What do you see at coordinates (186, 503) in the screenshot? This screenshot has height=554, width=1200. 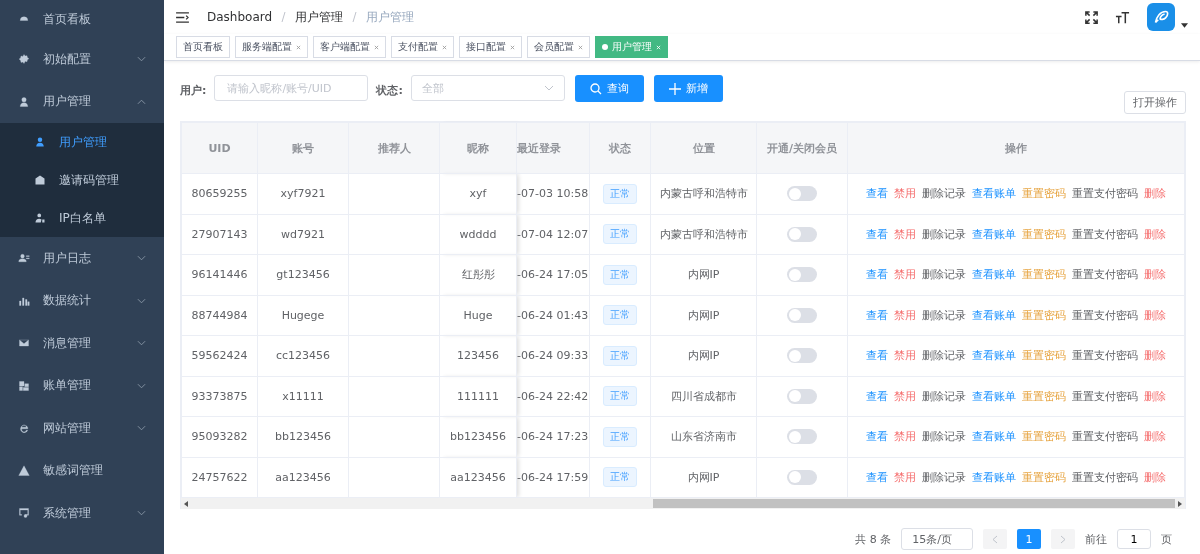 I see `scroll-left-icon` at bounding box center [186, 503].